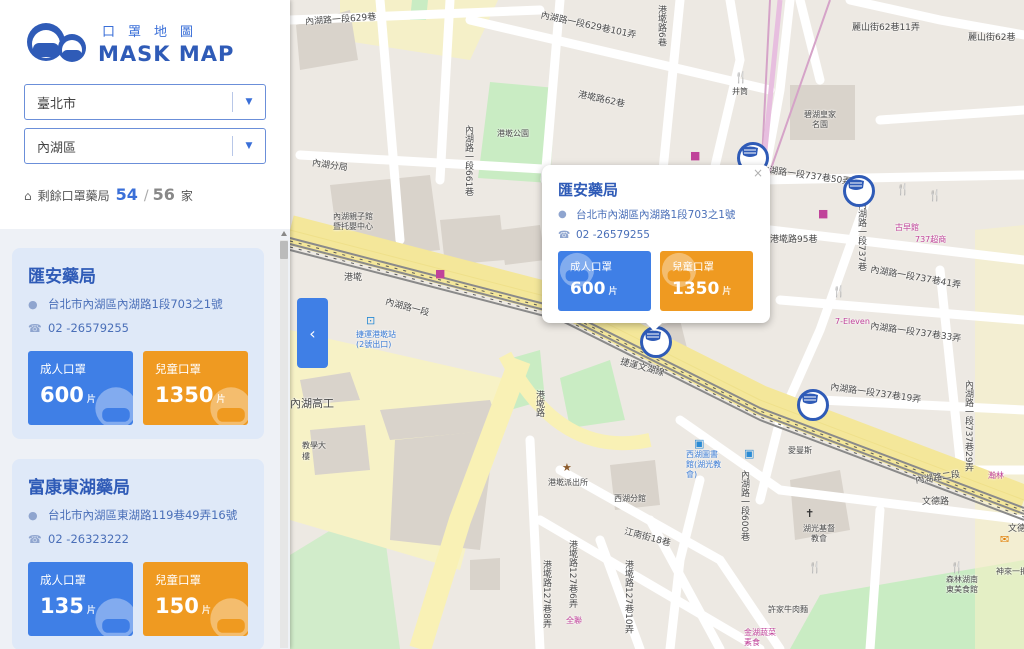 This screenshot has height=649, width=1024. I want to click on map-label: 內湖路一段737巷, so click(861, 236).